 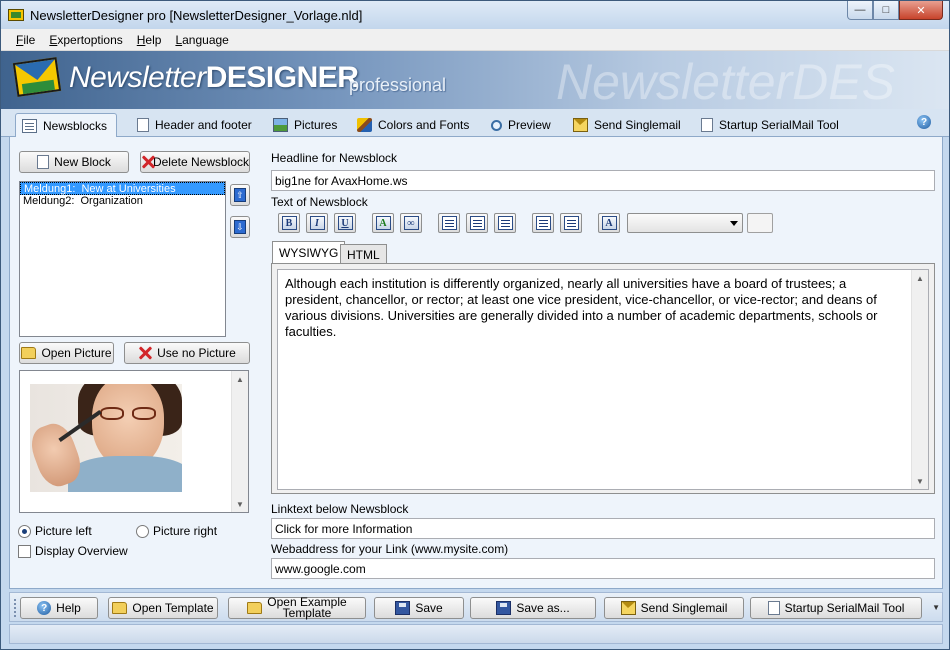 I want to click on pictures-icon, so click(x=280, y=125).